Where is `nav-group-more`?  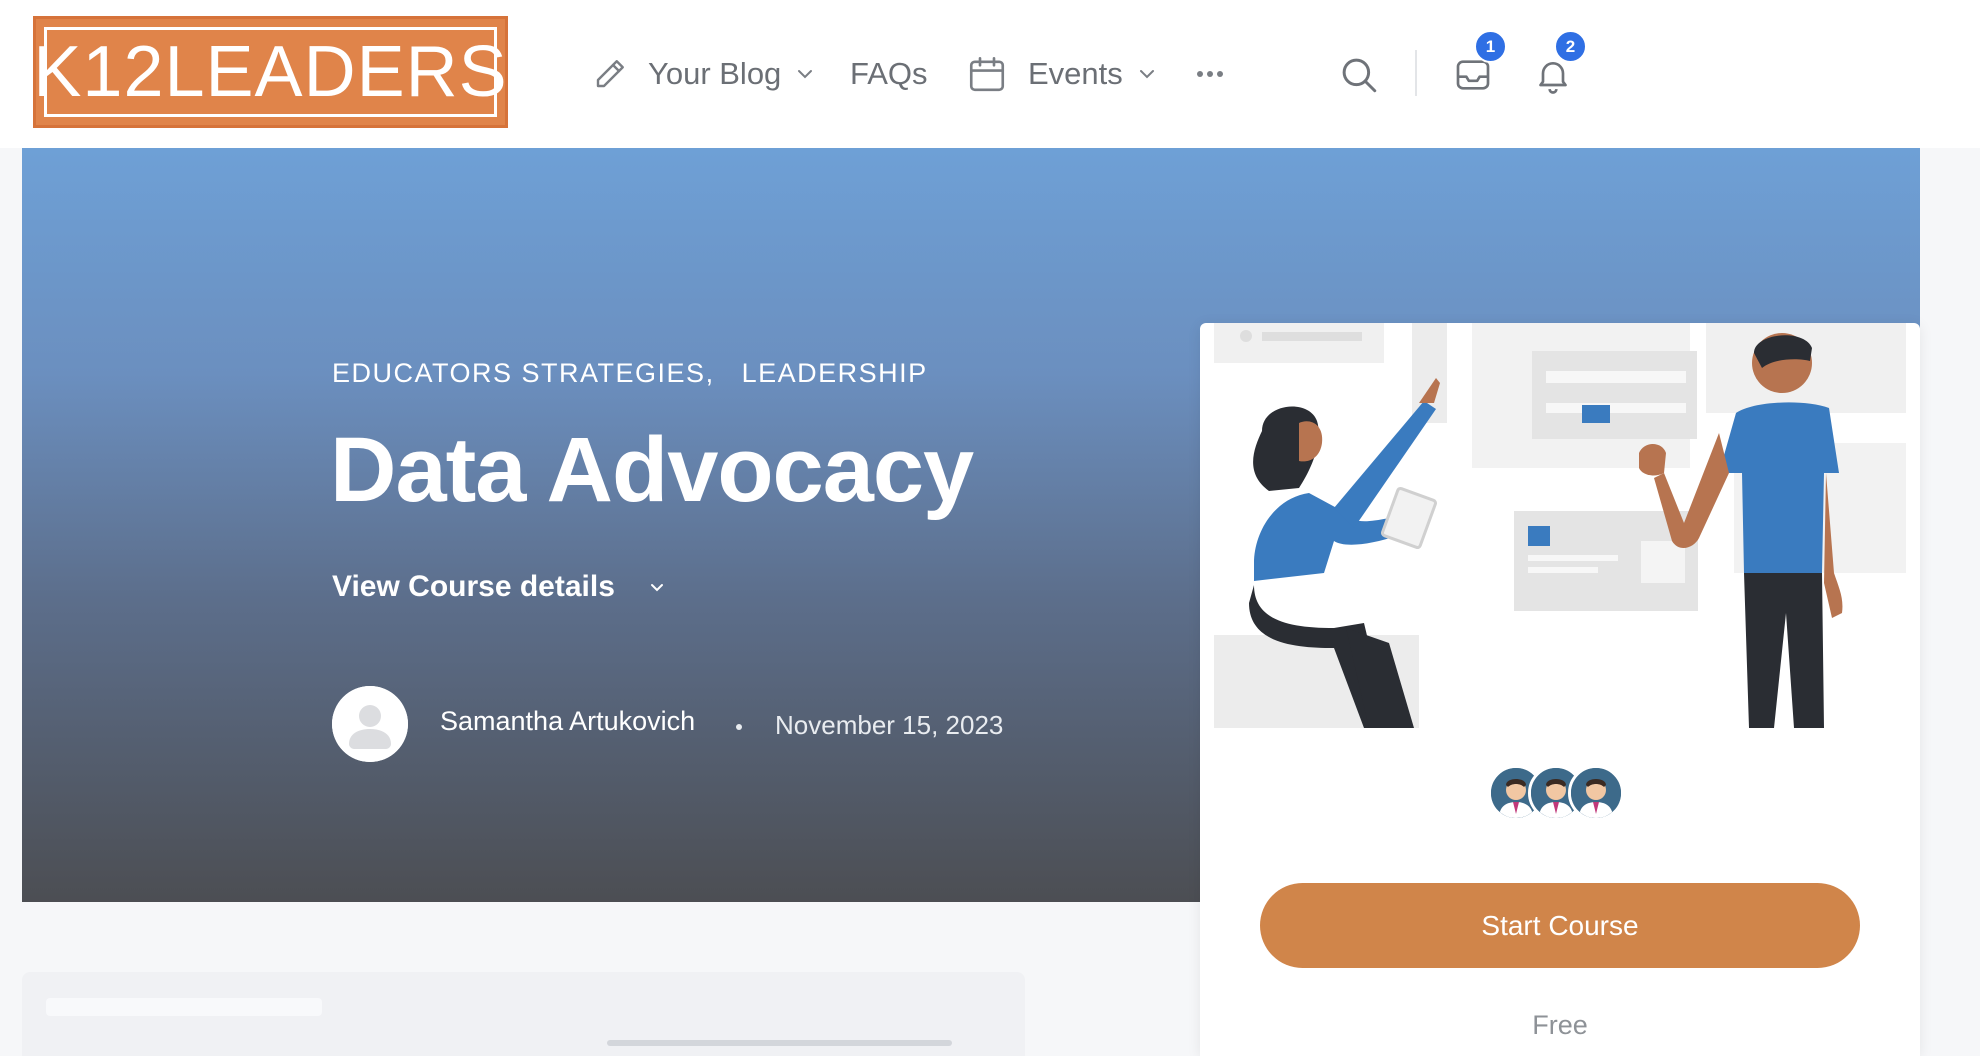 nav-group-more is located at coordinates (1210, 74).